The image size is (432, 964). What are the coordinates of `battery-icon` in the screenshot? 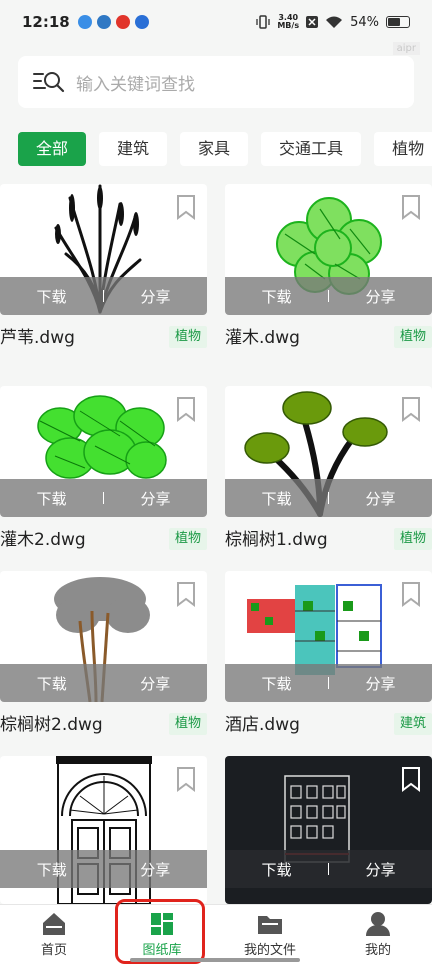 It's located at (398, 22).